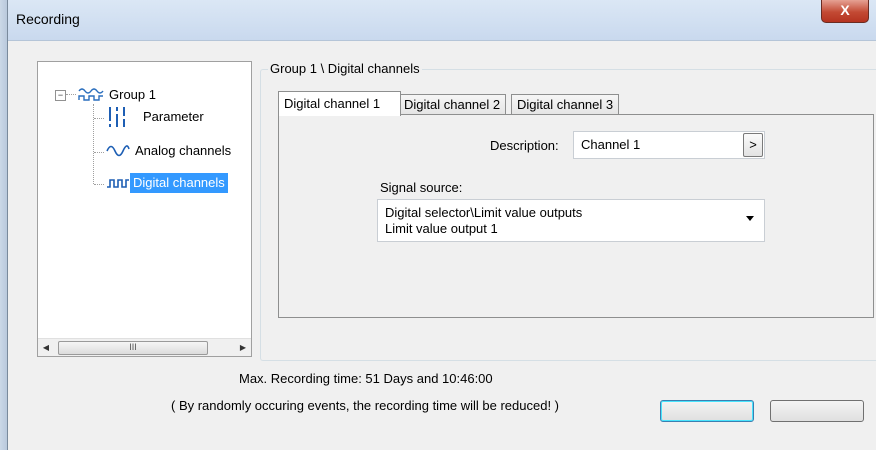  What do you see at coordinates (133, 348) in the screenshot?
I see `scrollbar-thumb: III` at bounding box center [133, 348].